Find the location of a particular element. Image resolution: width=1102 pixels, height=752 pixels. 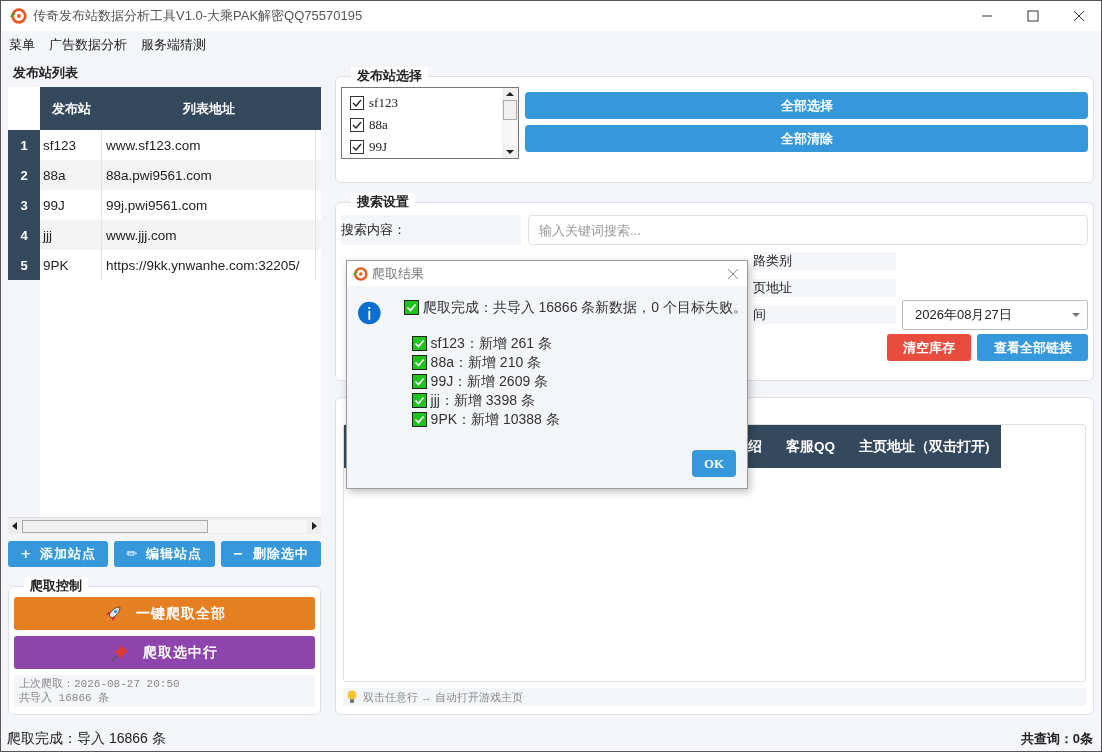

site-checkbox: sf123 is located at coordinates (426, 103).